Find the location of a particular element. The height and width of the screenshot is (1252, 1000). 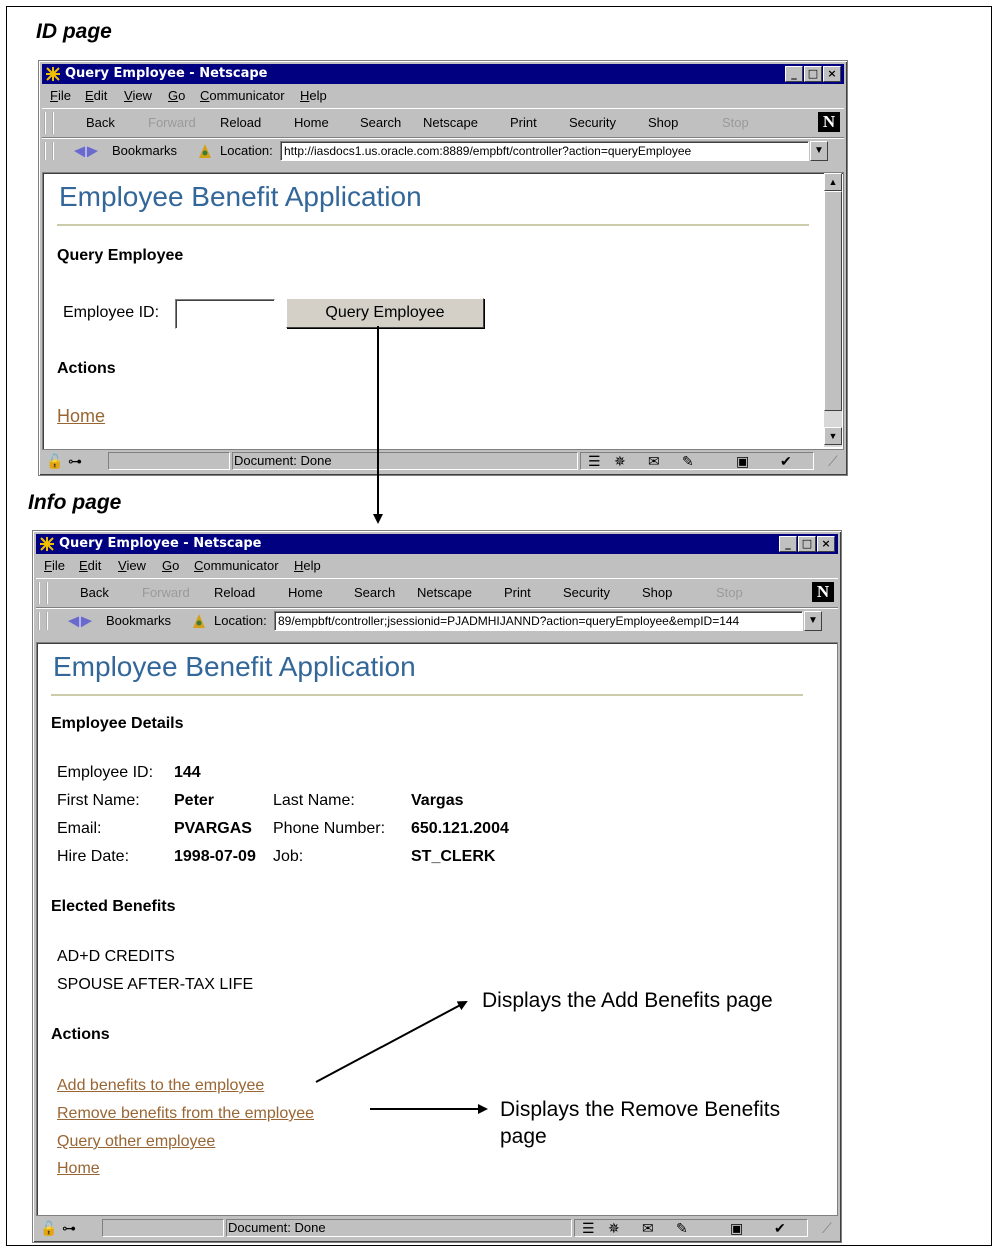

section-employee-details: Employee Details is located at coordinates (117, 723).